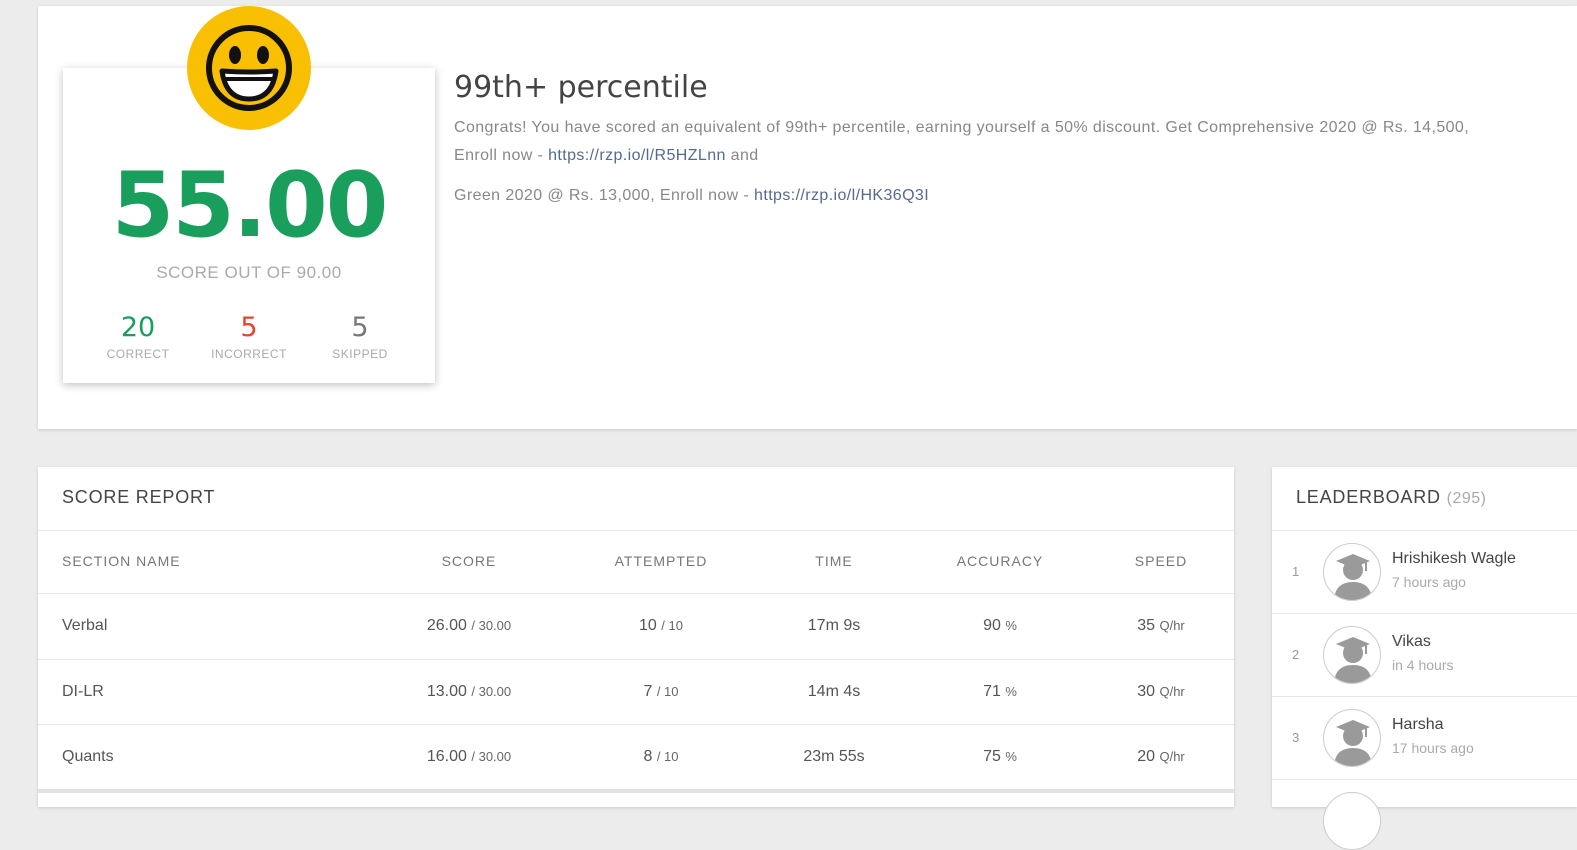 The width and height of the screenshot is (1577, 850). What do you see at coordinates (88, 756) in the screenshot?
I see `section-name: Quants` at bounding box center [88, 756].